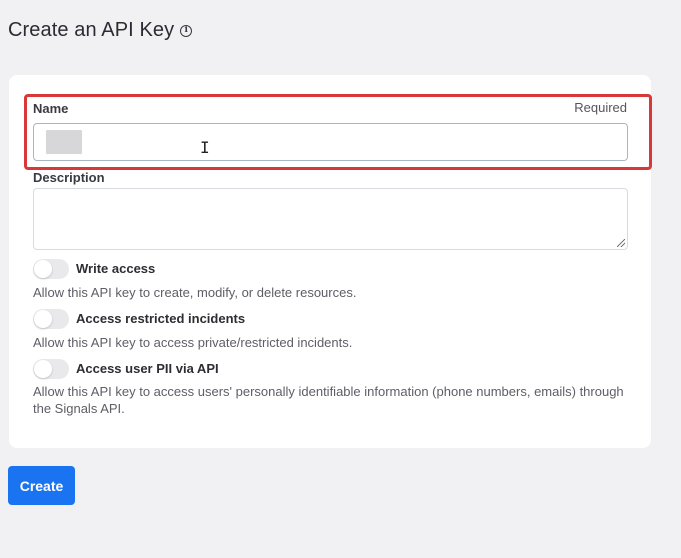 This screenshot has height=558, width=681. I want to click on page-title: Create an API Key, so click(91, 30).